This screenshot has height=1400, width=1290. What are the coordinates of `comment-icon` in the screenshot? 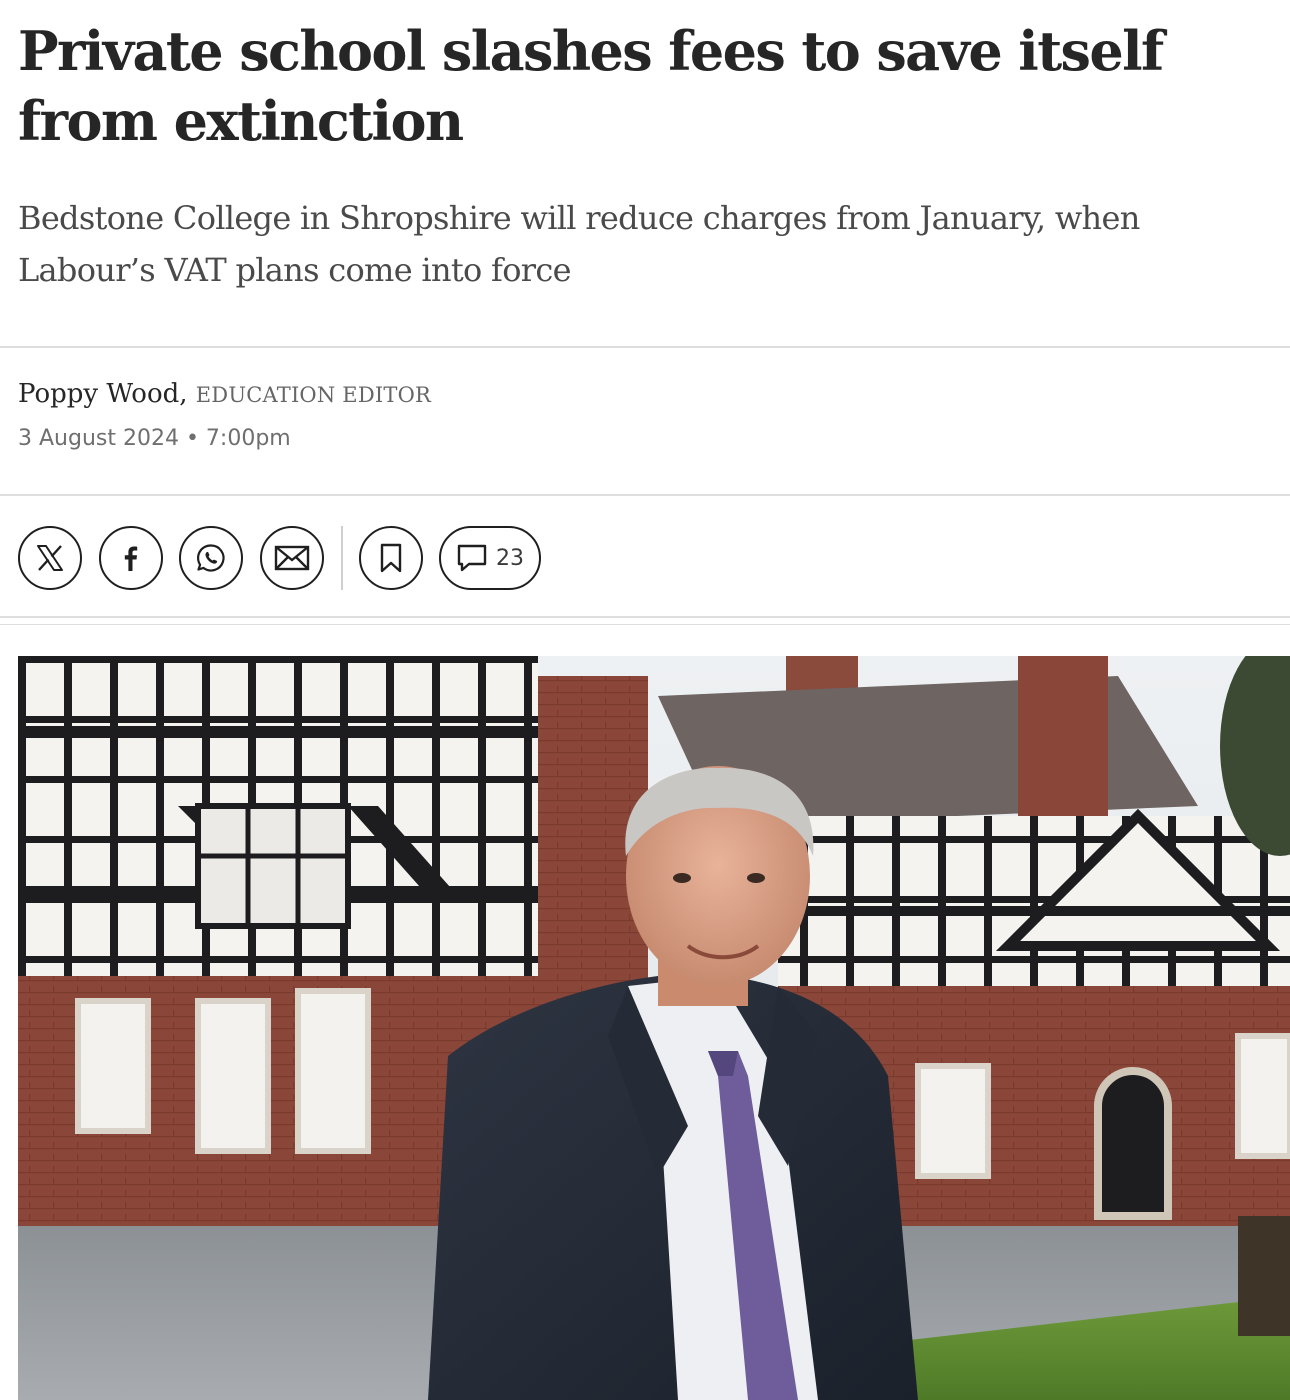 It's located at (472, 558).